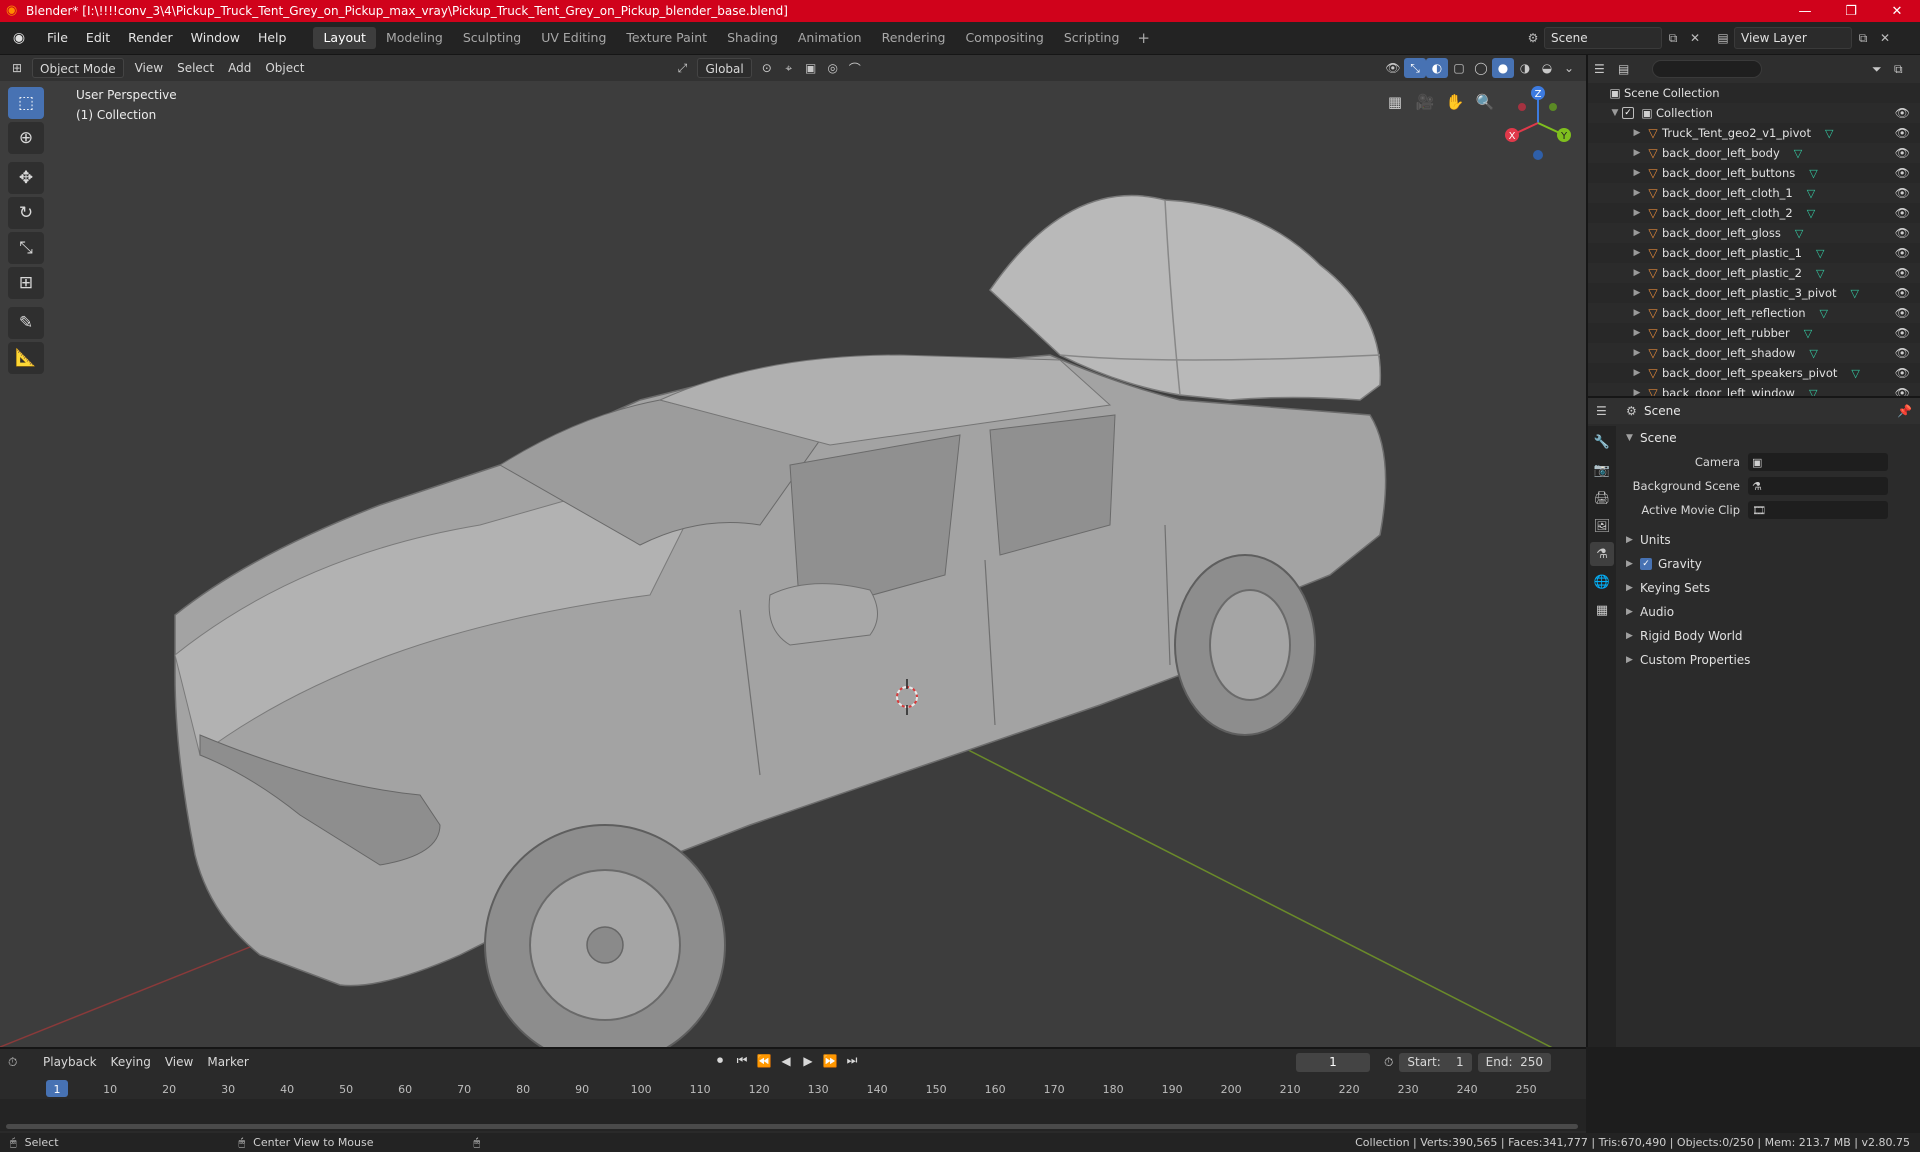 This screenshot has width=1920, height=1152. I want to click on tab-sculpting: Sculpting, so click(492, 38).